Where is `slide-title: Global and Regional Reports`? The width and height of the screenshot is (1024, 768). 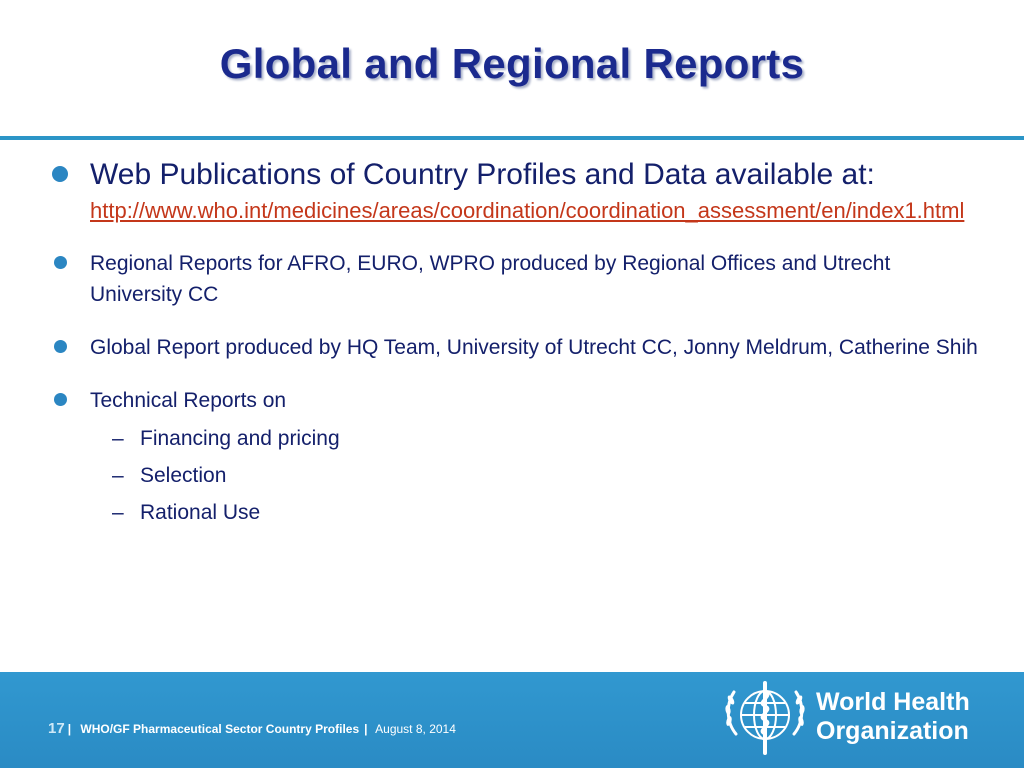
slide-title: Global and Regional Reports is located at coordinates (512, 63).